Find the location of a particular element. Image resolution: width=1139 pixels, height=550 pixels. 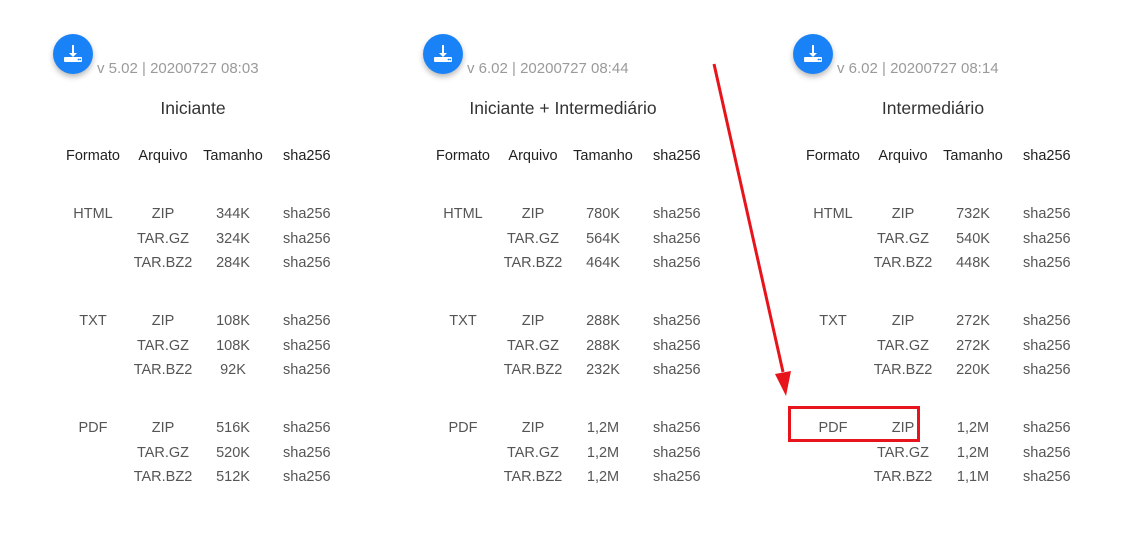

file-size: 220K is located at coordinates (973, 370).